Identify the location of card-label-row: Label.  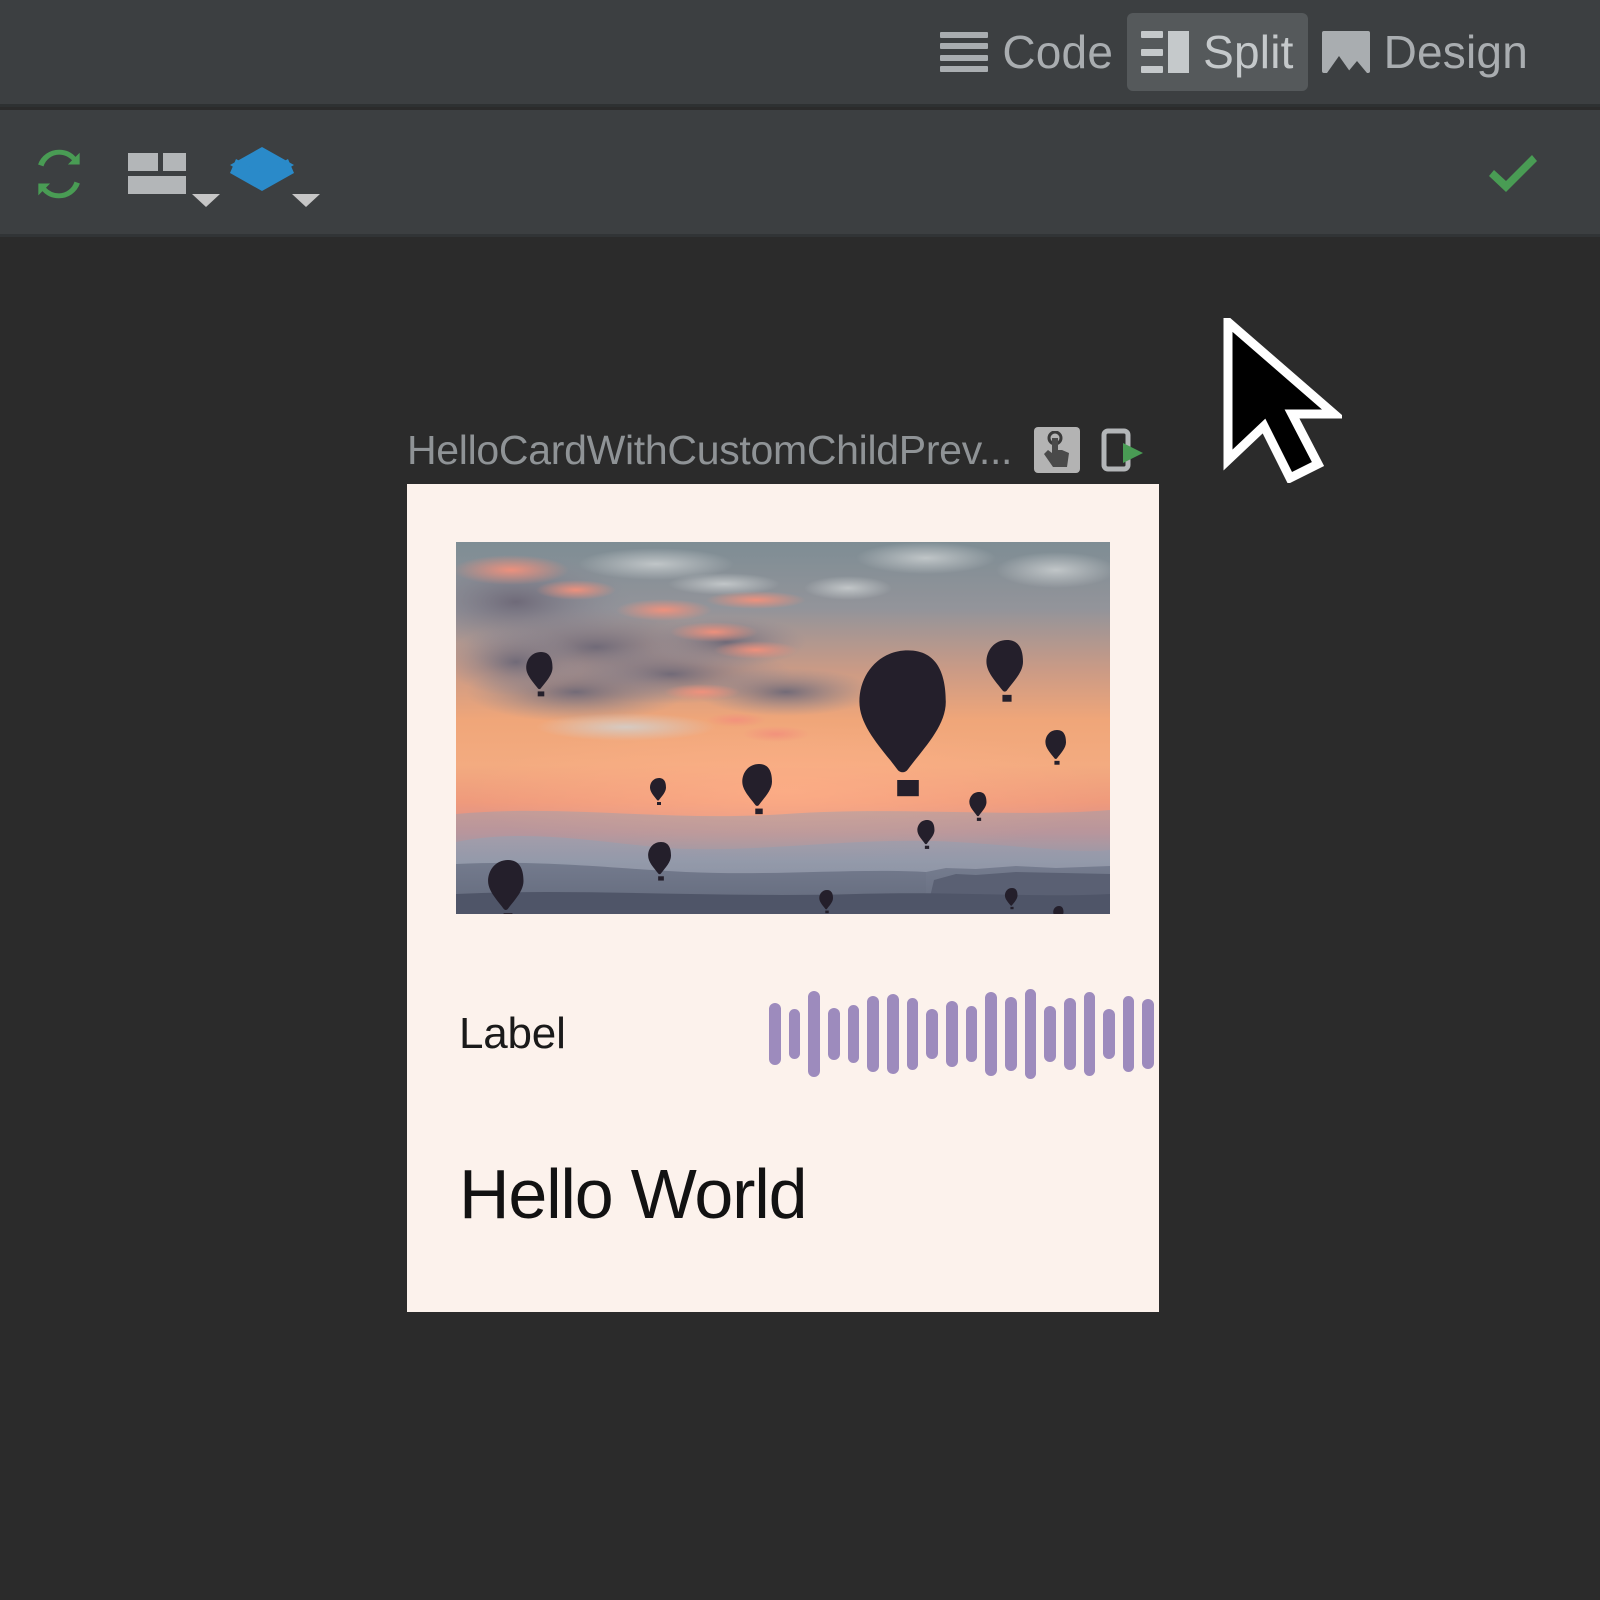
(807, 1034).